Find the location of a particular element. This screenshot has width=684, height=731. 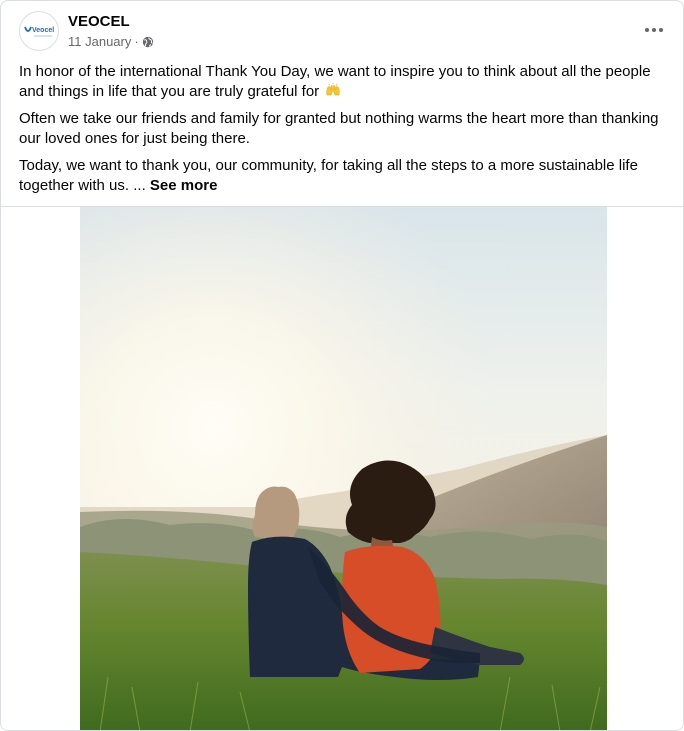

veocel-logo: Veocel is located at coordinates (39, 31).